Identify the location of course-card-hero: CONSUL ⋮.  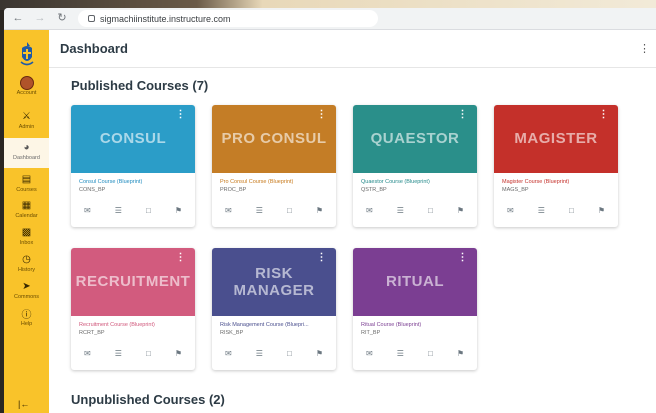
(133, 139).